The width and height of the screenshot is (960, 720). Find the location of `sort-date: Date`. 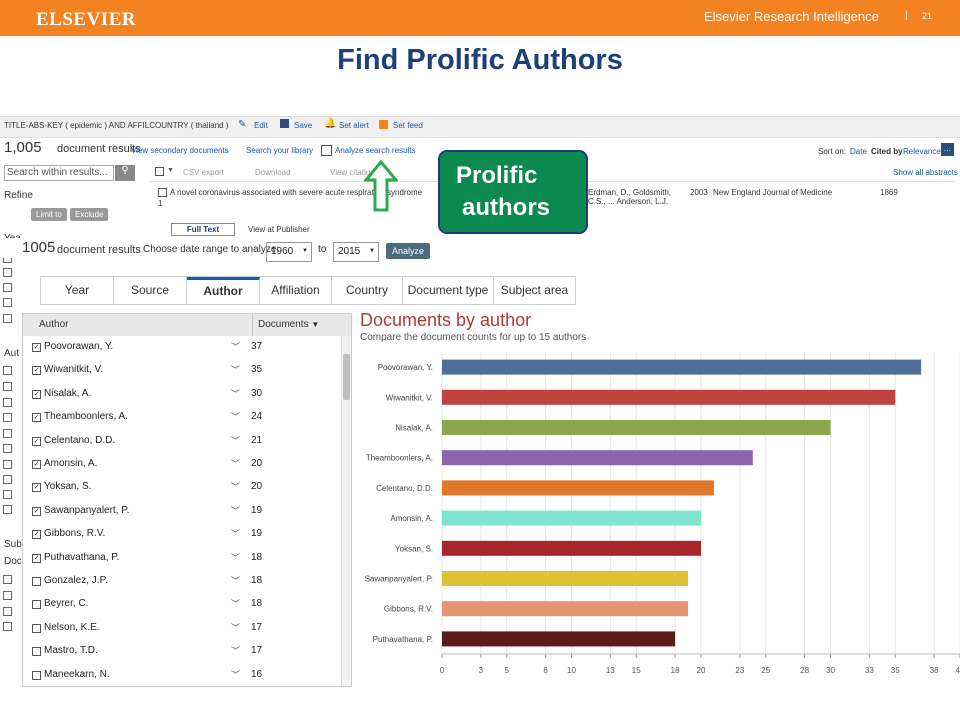

sort-date: Date is located at coordinates (858, 151).